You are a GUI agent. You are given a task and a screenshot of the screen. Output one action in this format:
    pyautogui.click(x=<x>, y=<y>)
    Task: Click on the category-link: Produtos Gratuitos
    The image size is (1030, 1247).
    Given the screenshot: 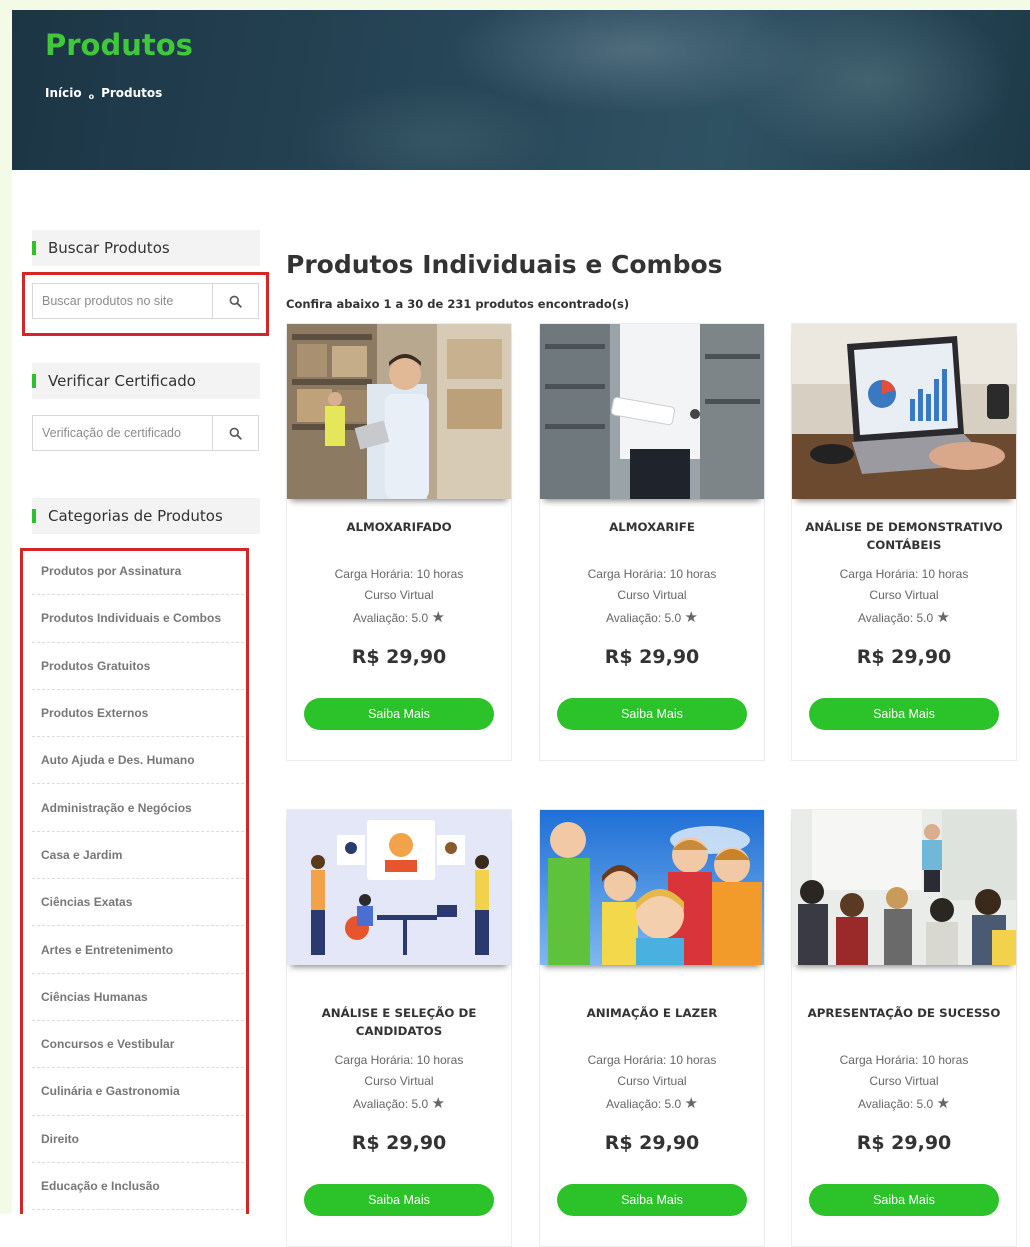 What is the action you would take?
    pyautogui.click(x=138, y=666)
    